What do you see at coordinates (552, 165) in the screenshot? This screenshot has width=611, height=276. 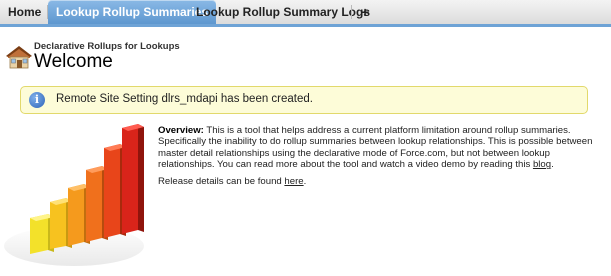 I see `overview-text-end: .` at bounding box center [552, 165].